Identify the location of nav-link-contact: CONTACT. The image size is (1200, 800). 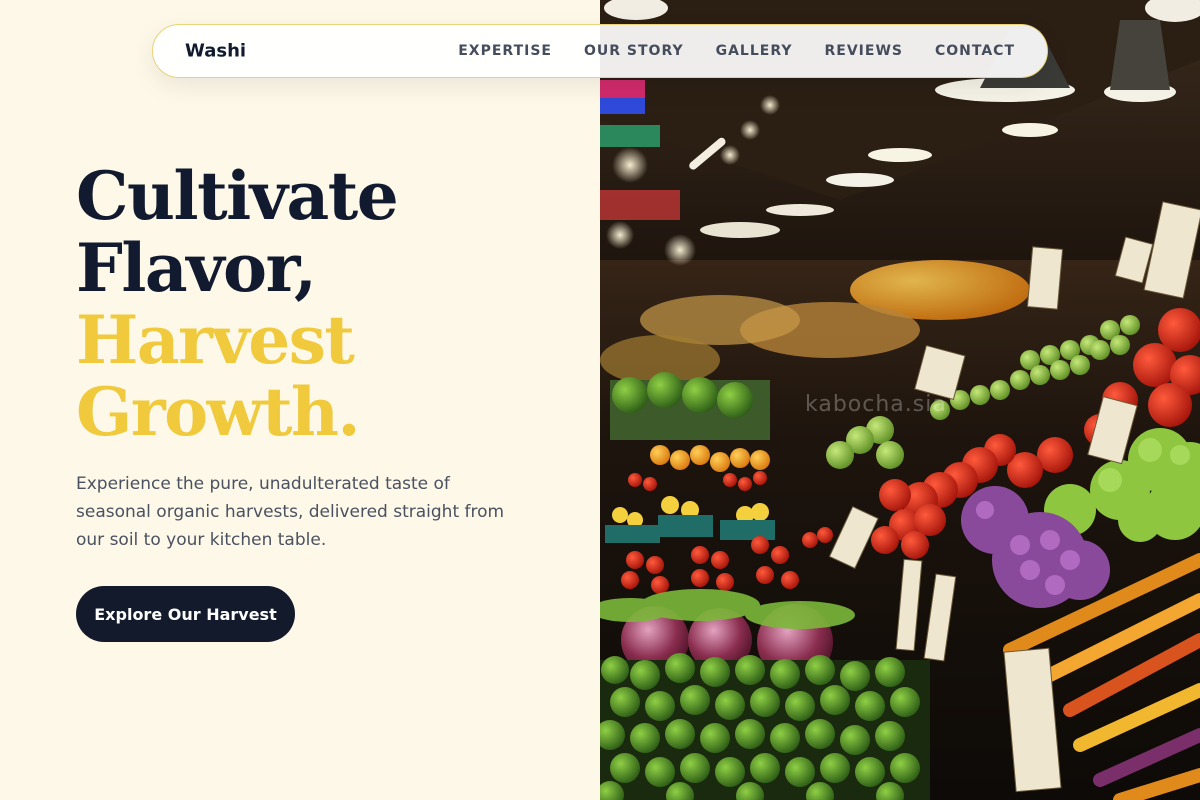
(975, 51).